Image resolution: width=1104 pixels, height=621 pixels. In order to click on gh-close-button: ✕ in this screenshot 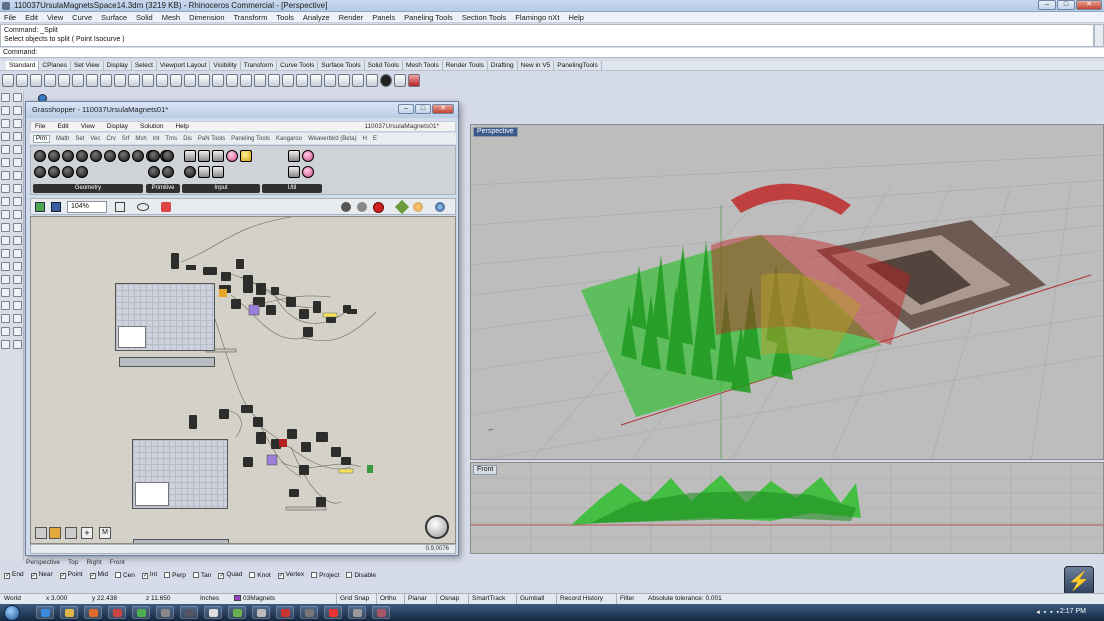, I will do `click(443, 109)`.